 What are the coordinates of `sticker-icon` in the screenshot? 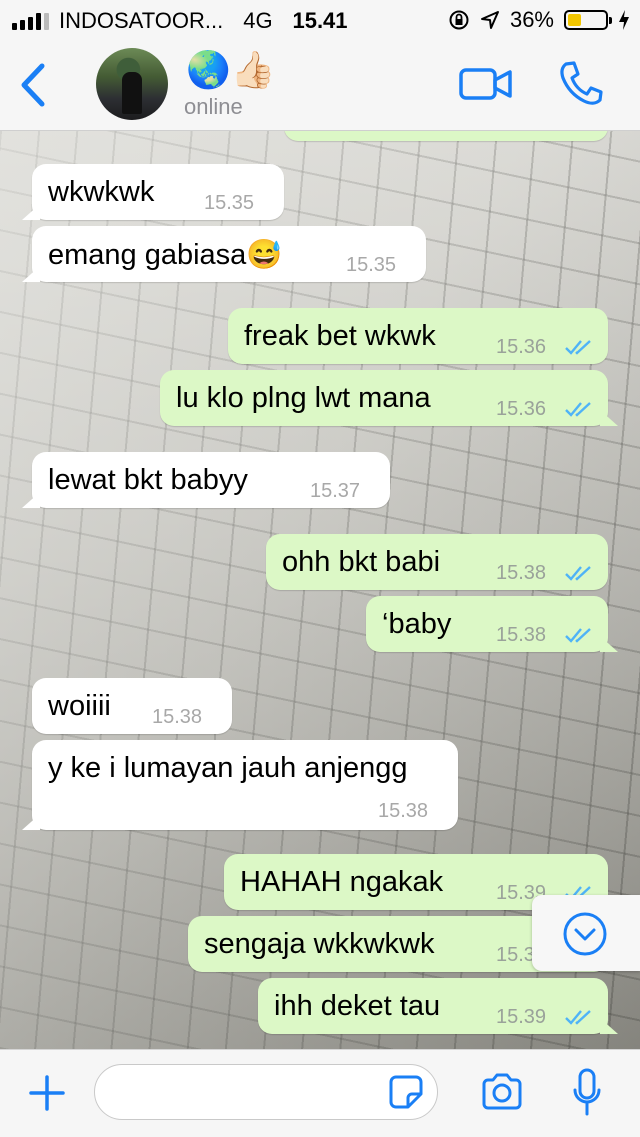 It's located at (406, 1092).